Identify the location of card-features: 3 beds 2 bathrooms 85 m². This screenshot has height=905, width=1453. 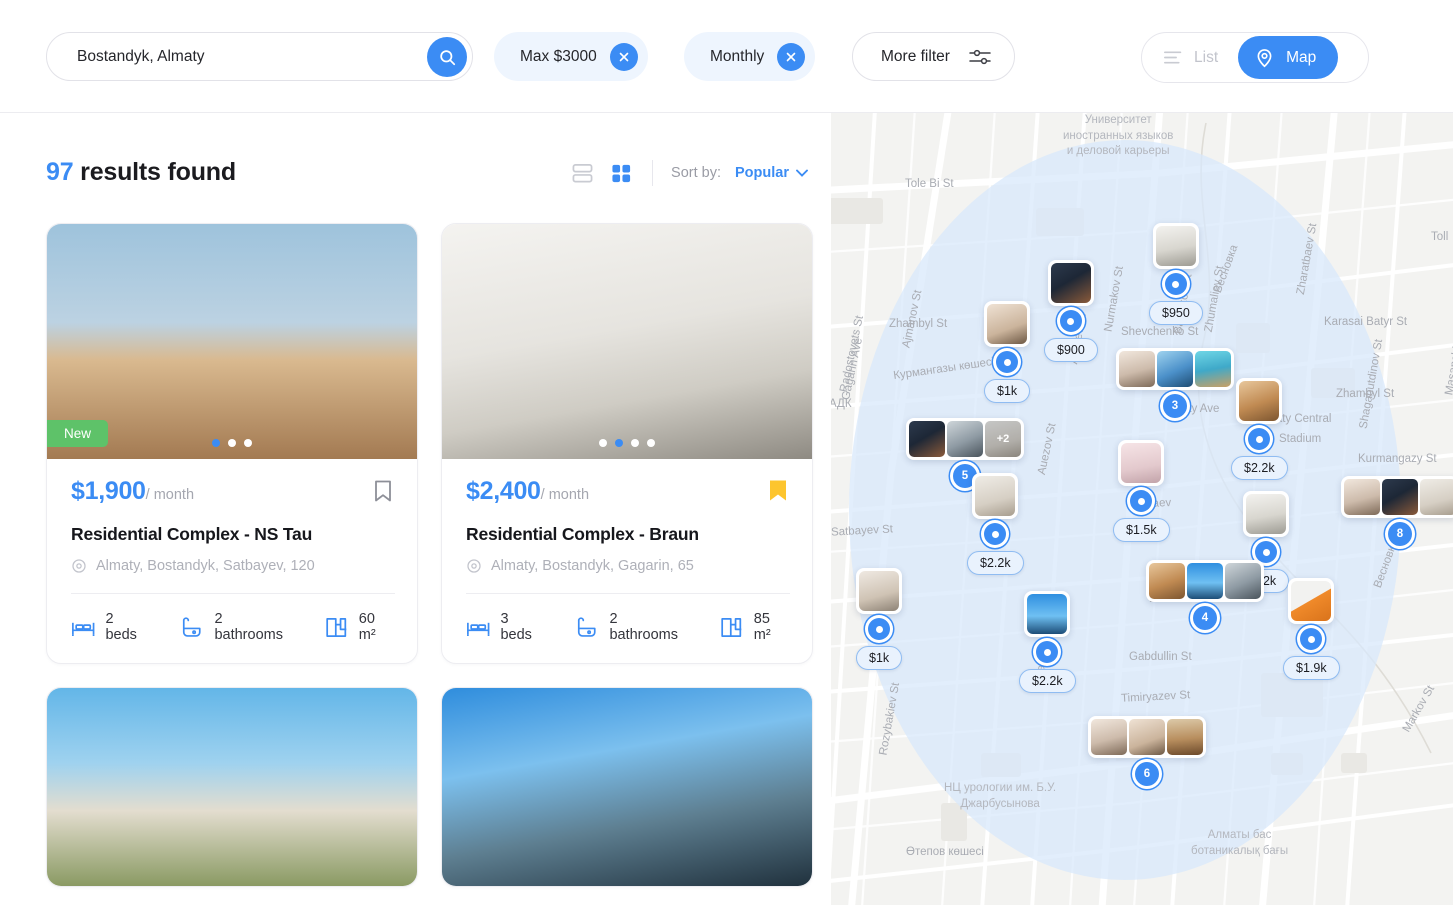
(628, 627).